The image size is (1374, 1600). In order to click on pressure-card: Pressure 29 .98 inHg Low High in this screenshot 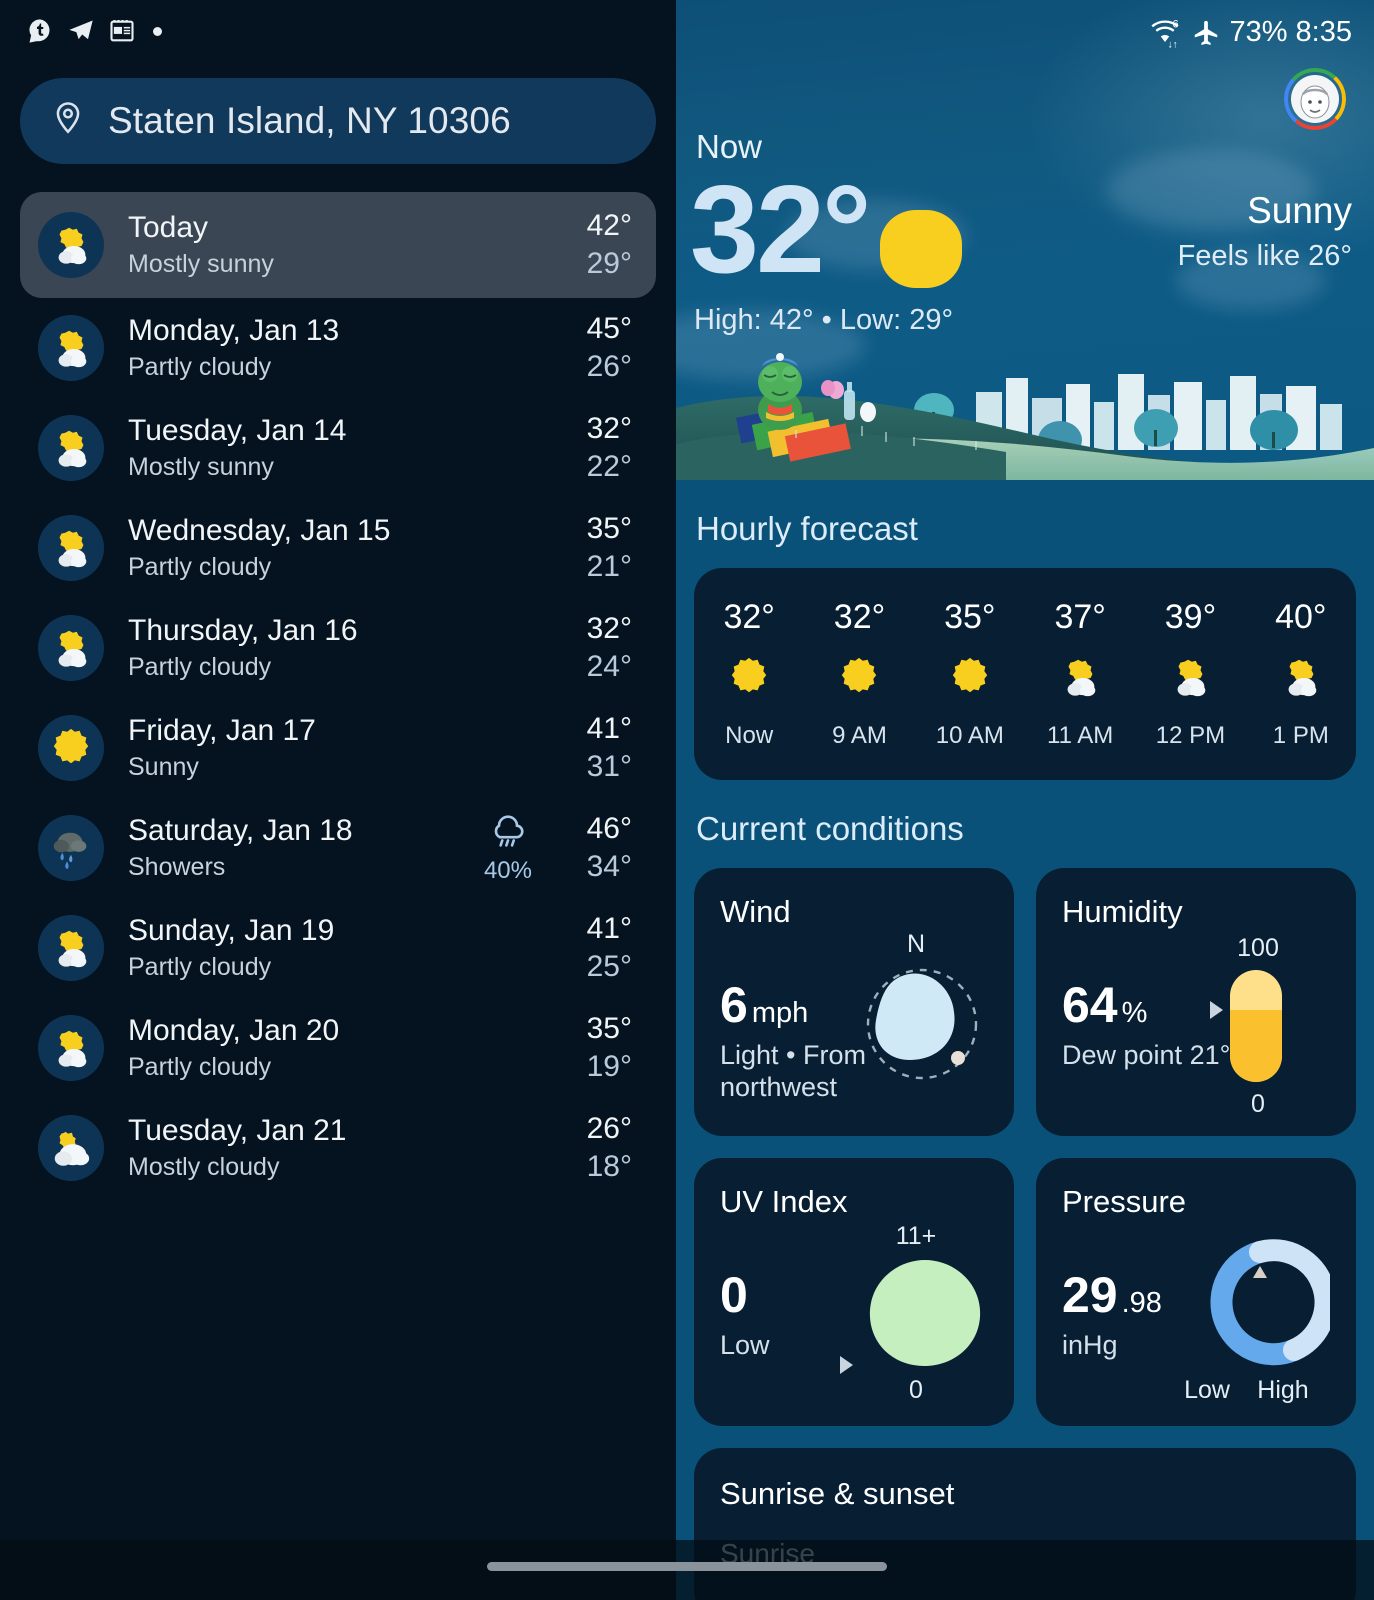, I will do `click(1196, 1292)`.